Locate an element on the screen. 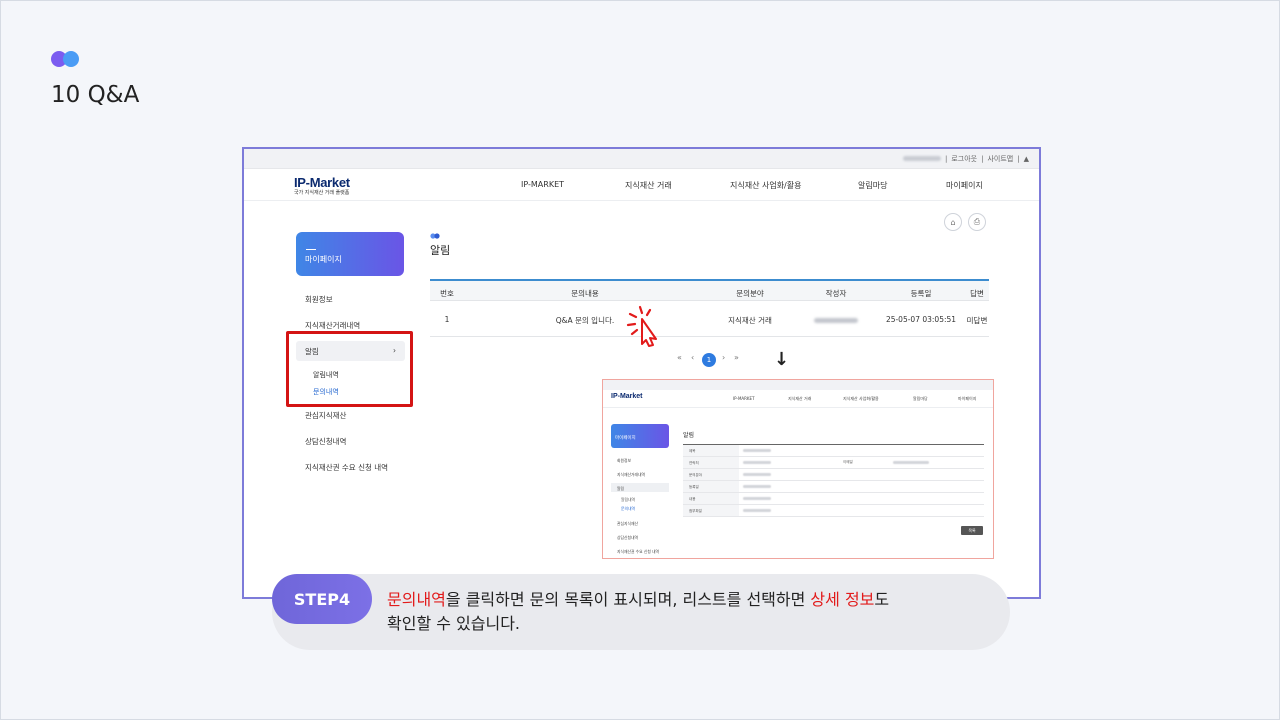 Image resolution: width=1280 pixels, height=720 pixels. col-content: 문의내용 is located at coordinates (585, 293).